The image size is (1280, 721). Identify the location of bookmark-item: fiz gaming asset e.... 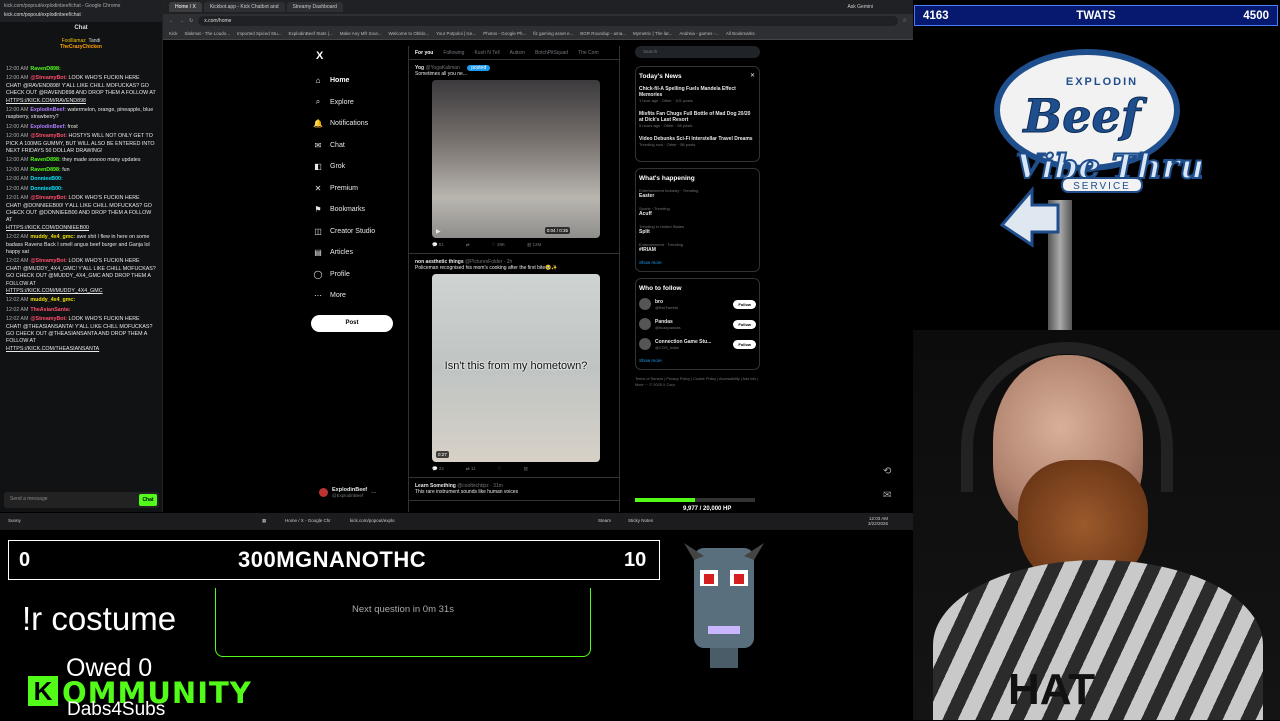
(553, 33).